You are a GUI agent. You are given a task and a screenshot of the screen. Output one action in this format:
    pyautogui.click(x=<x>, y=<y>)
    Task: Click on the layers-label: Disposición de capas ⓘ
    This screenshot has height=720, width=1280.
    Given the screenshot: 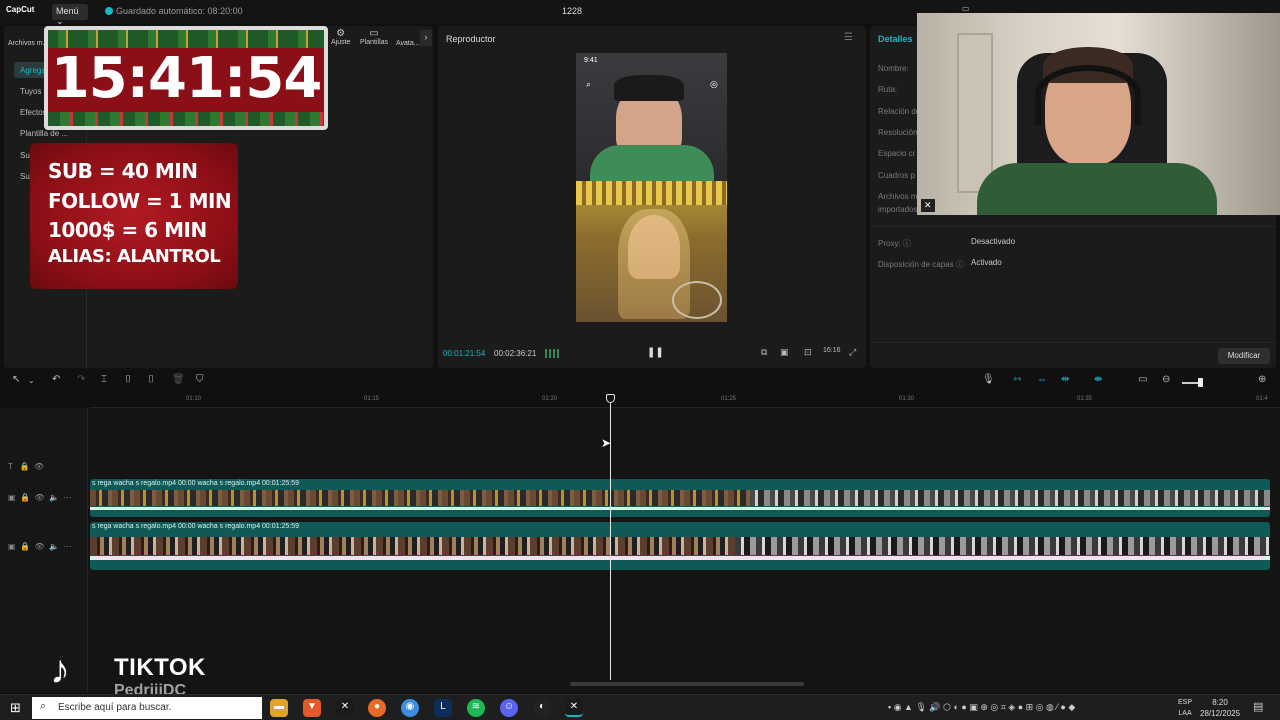 What is the action you would take?
    pyautogui.click(x=921, y=264)
    